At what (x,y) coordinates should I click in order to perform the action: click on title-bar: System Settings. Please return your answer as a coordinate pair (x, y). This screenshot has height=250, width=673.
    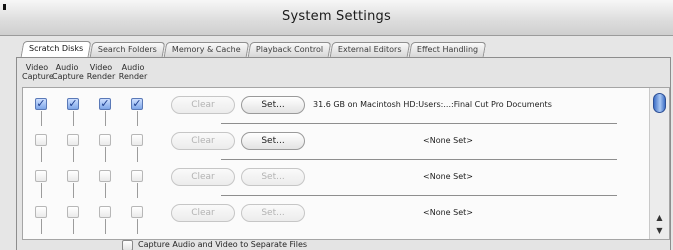
    Looking at the image, I should click on (336, 18).